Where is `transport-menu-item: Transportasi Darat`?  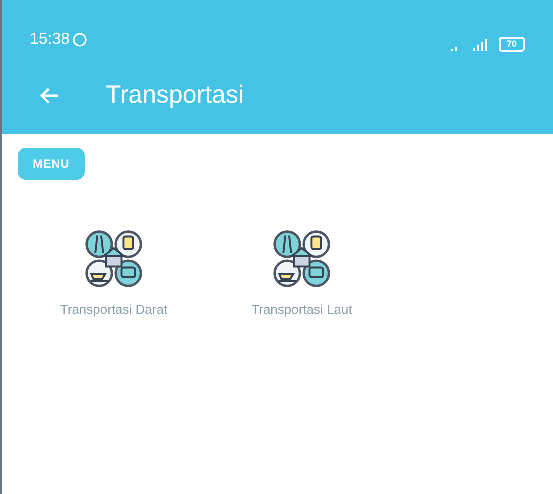 transport-menu-item: Transportasi Darat is located at coordinates (114, 274).